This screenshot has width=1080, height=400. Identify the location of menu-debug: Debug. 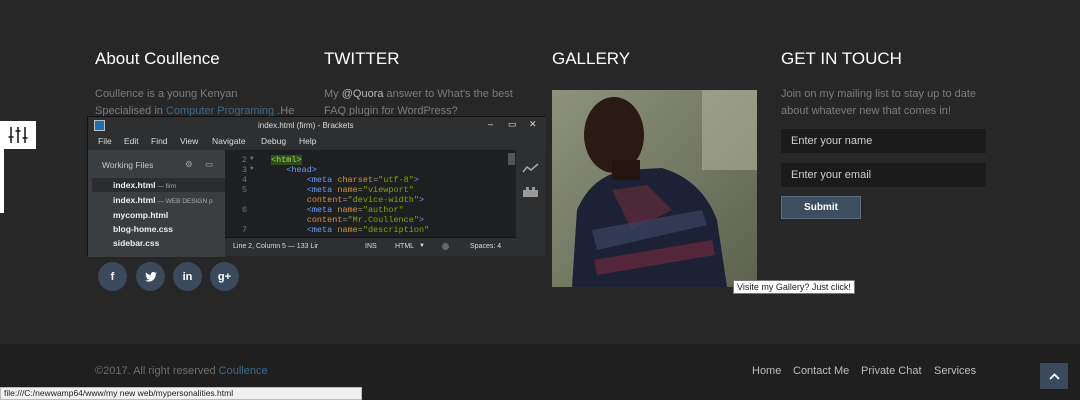
(273, 141).